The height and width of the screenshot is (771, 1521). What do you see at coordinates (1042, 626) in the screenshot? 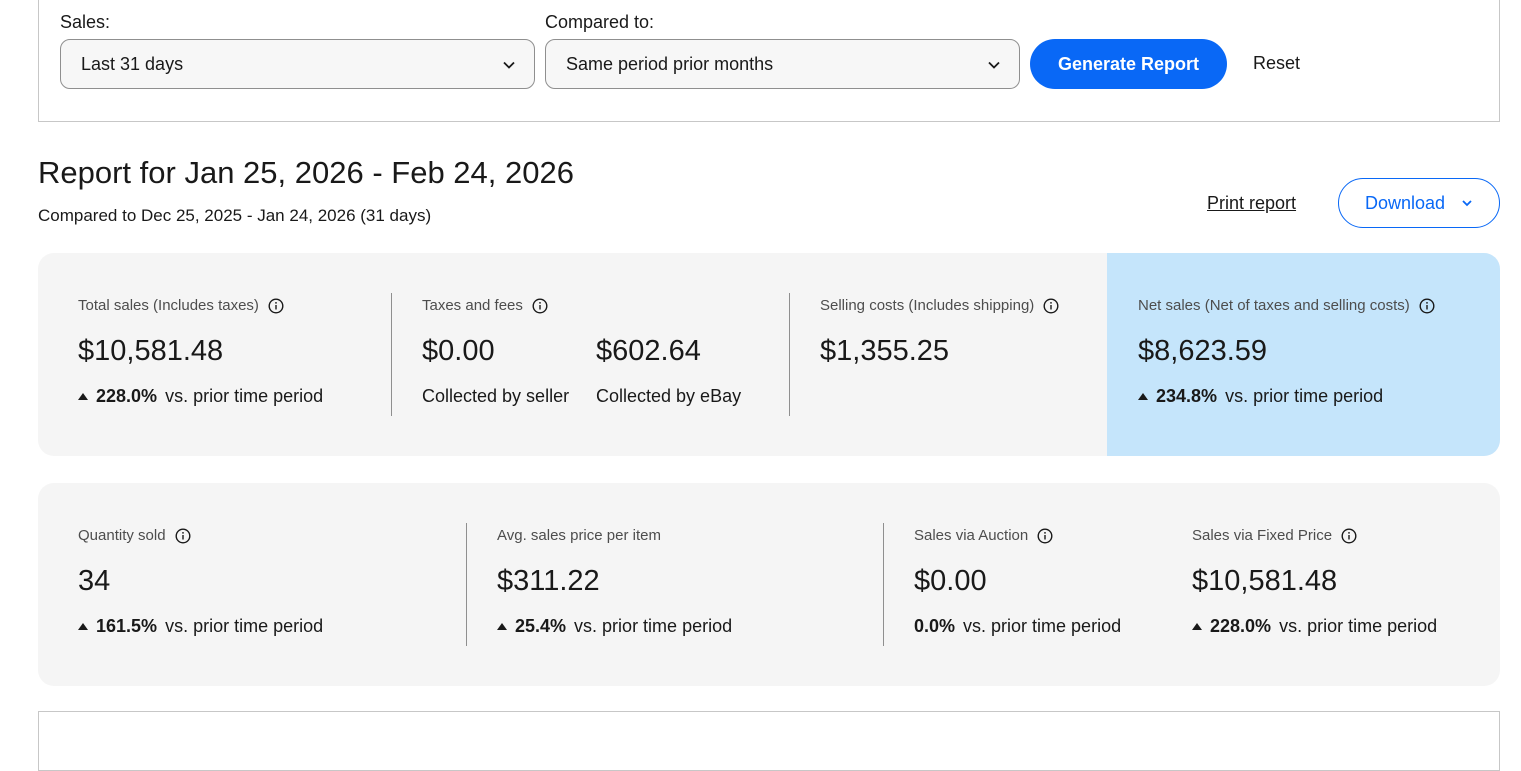
I see `auction-change-text: vs. prior time period` at bounding box center [1042, 626].